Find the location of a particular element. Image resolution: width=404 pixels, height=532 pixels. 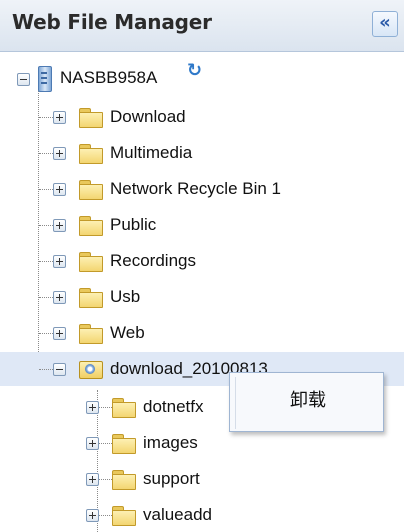

tree-folder-row: Download is located at coordinates (202, 117).